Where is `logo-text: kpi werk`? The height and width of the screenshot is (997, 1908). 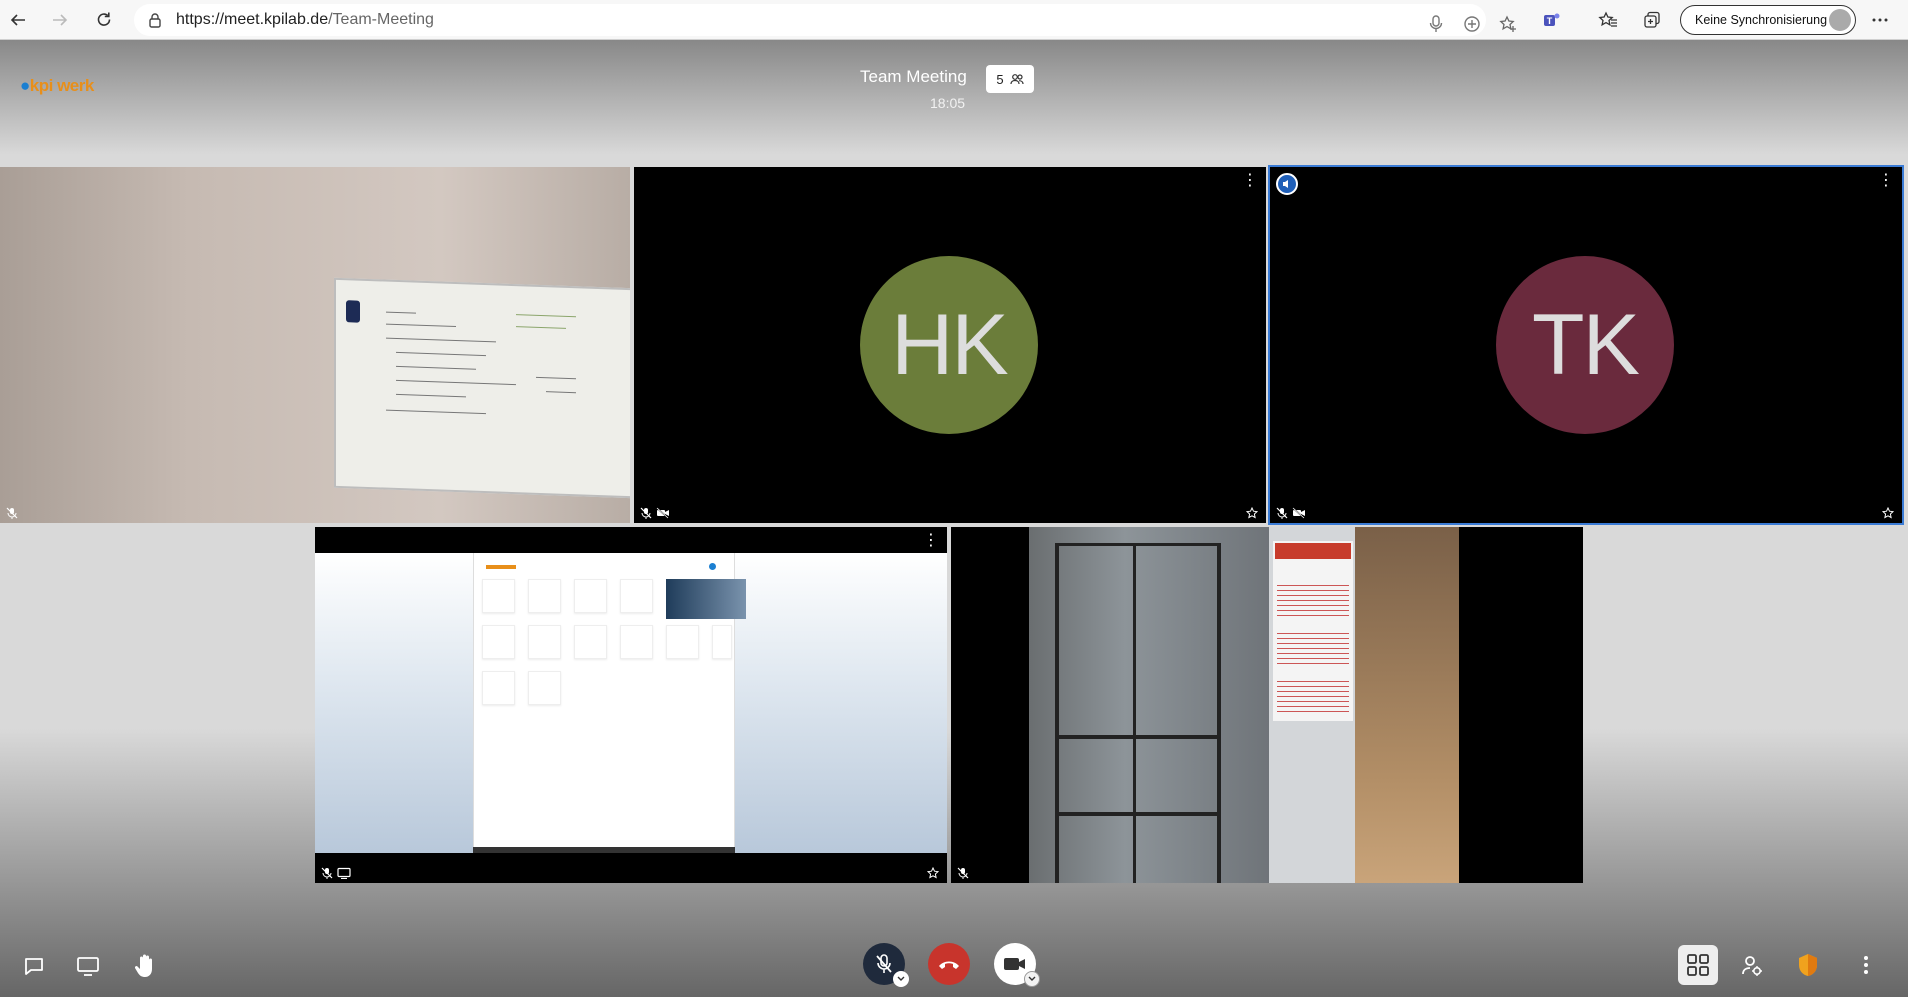
logo-text: kpi werk is located at coordinates (62, 85).